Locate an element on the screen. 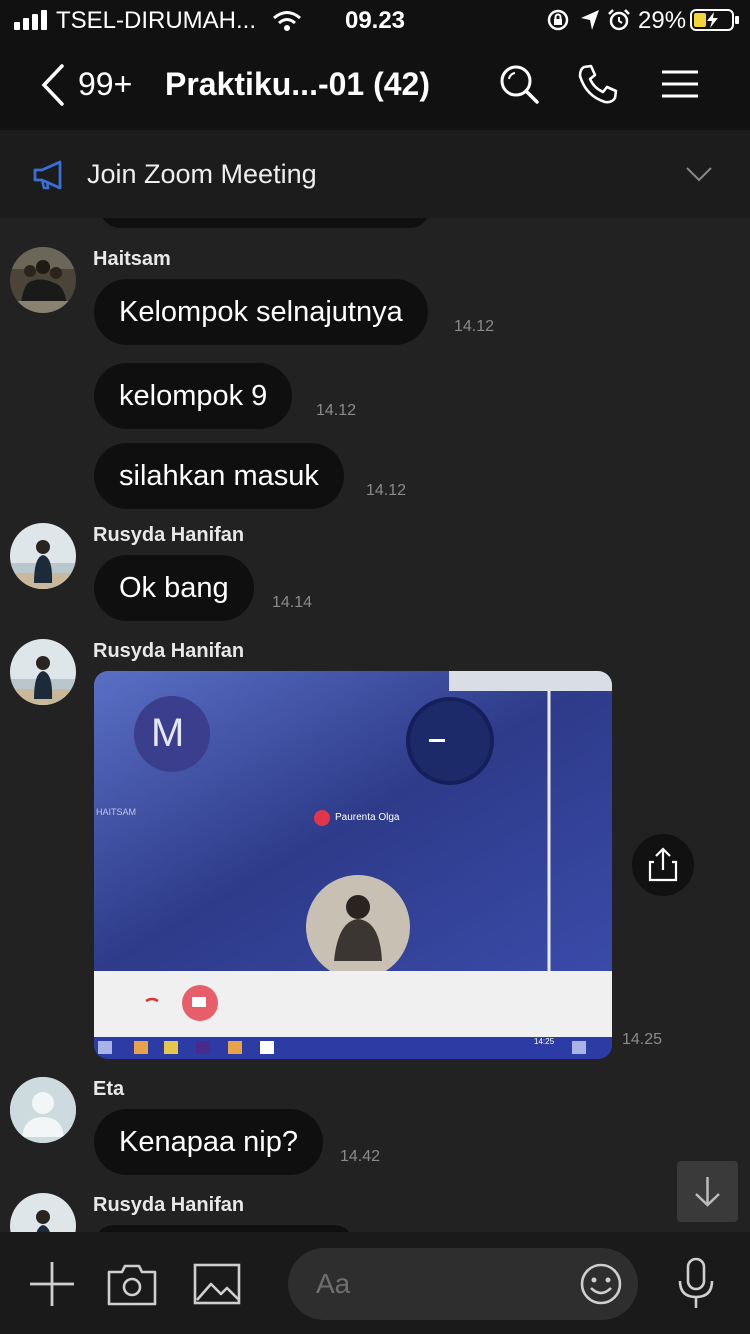  image-mic-indicator is located at coordinates (322, 818).